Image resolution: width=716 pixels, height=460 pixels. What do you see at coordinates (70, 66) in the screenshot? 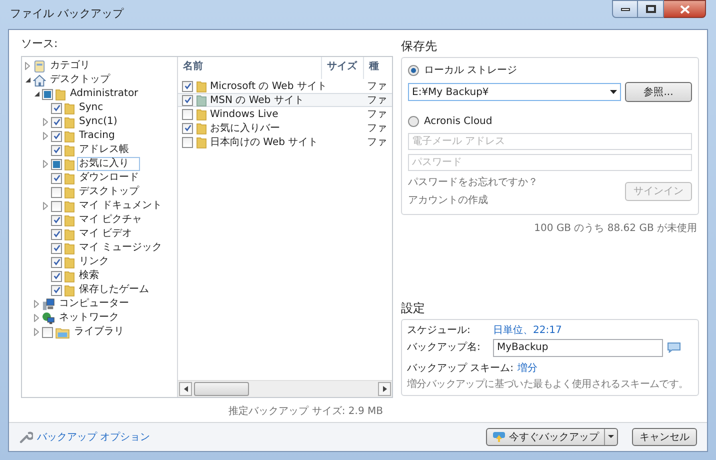
I see `tree-item: カテゴリ` at bounding box center [70, 66].